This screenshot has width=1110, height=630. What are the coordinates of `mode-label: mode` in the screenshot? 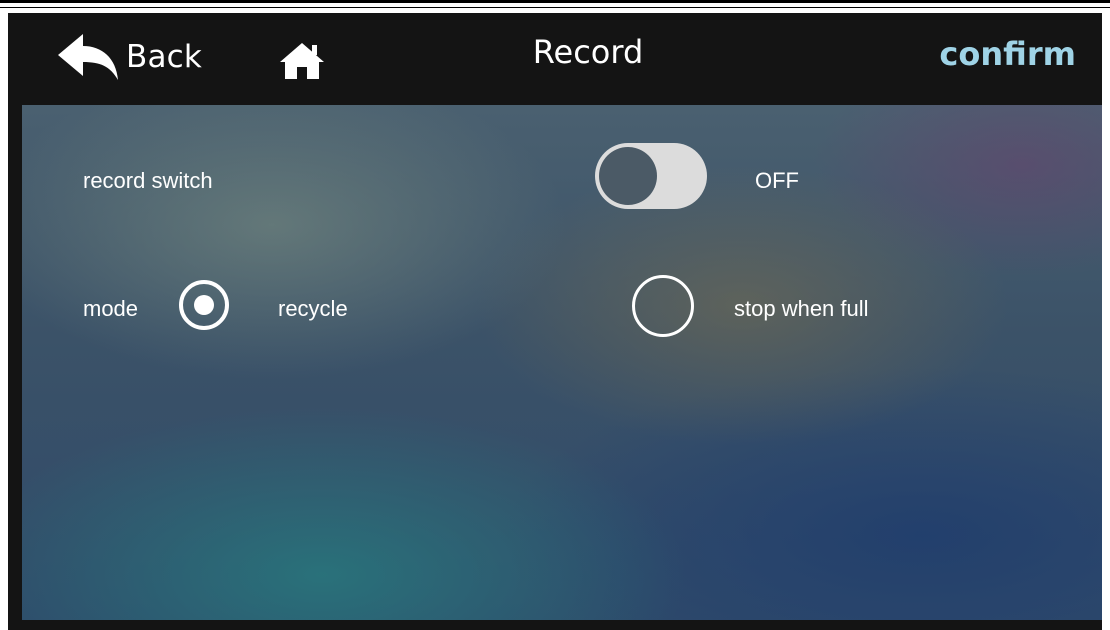 It's located at (111, 308).